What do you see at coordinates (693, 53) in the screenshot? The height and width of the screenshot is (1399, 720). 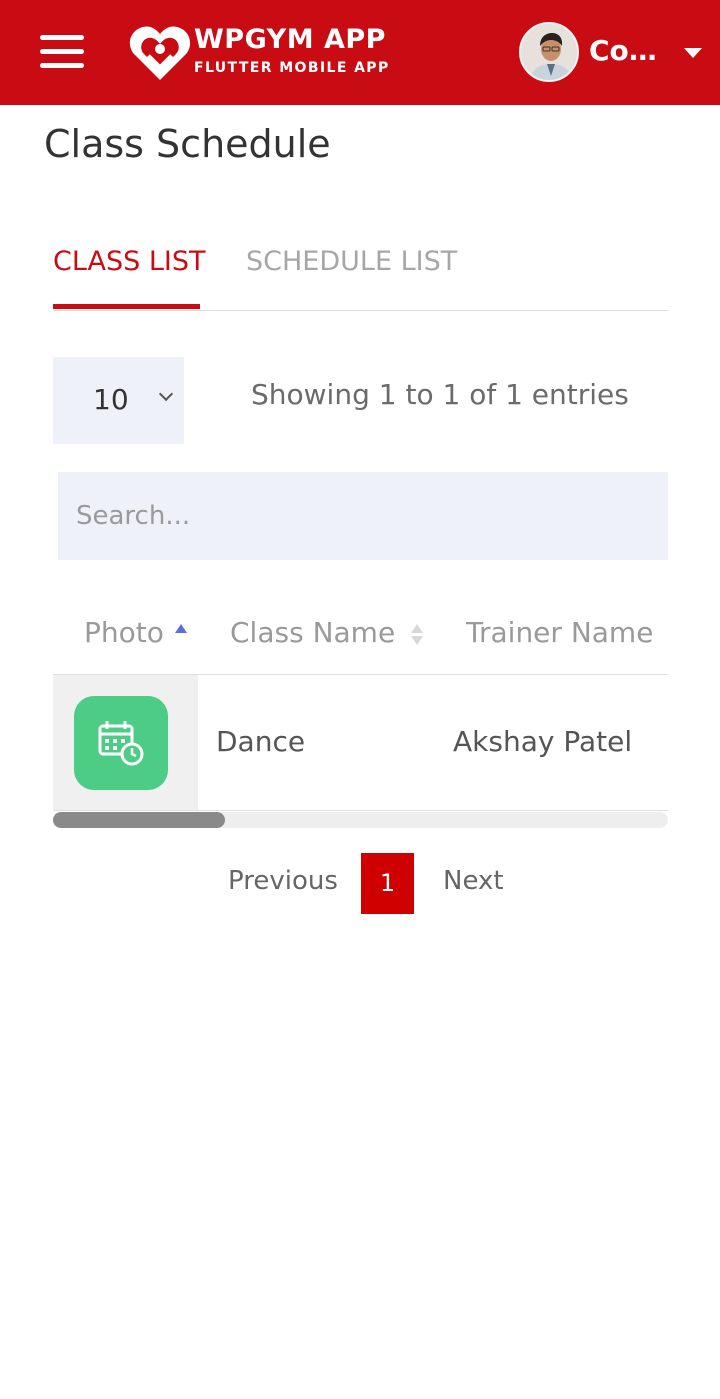 I see `caret-down-icon` at bounding box center [693, 53].